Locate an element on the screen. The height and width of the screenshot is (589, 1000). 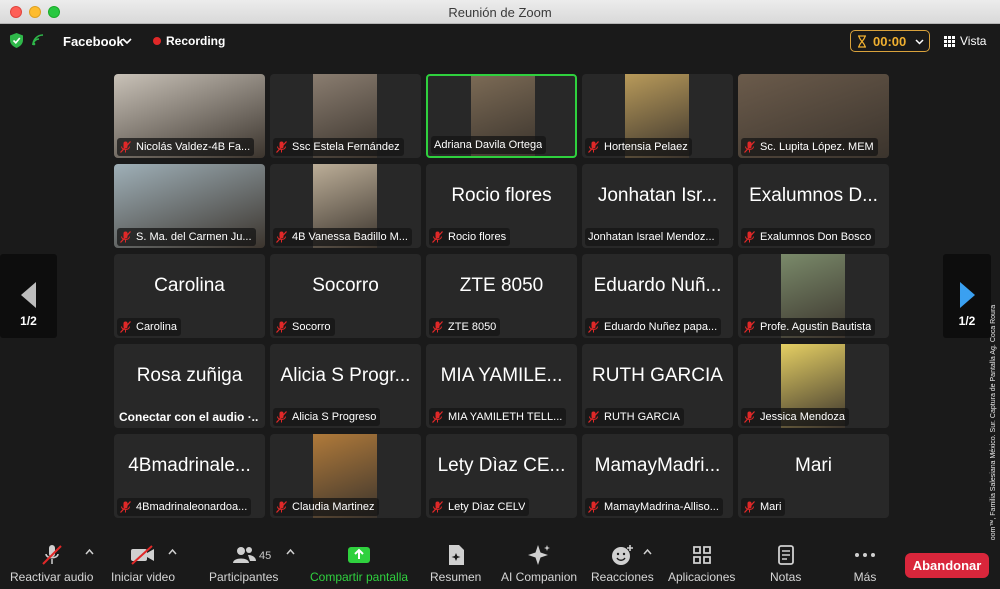
summary-label: Resumen is located at coordinates (456, 577).